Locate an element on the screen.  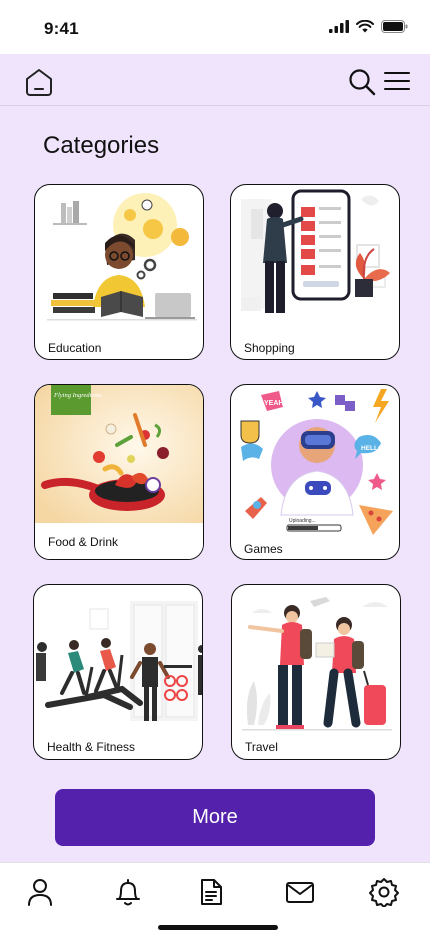
home-icon is located at coordinates (39, 82).